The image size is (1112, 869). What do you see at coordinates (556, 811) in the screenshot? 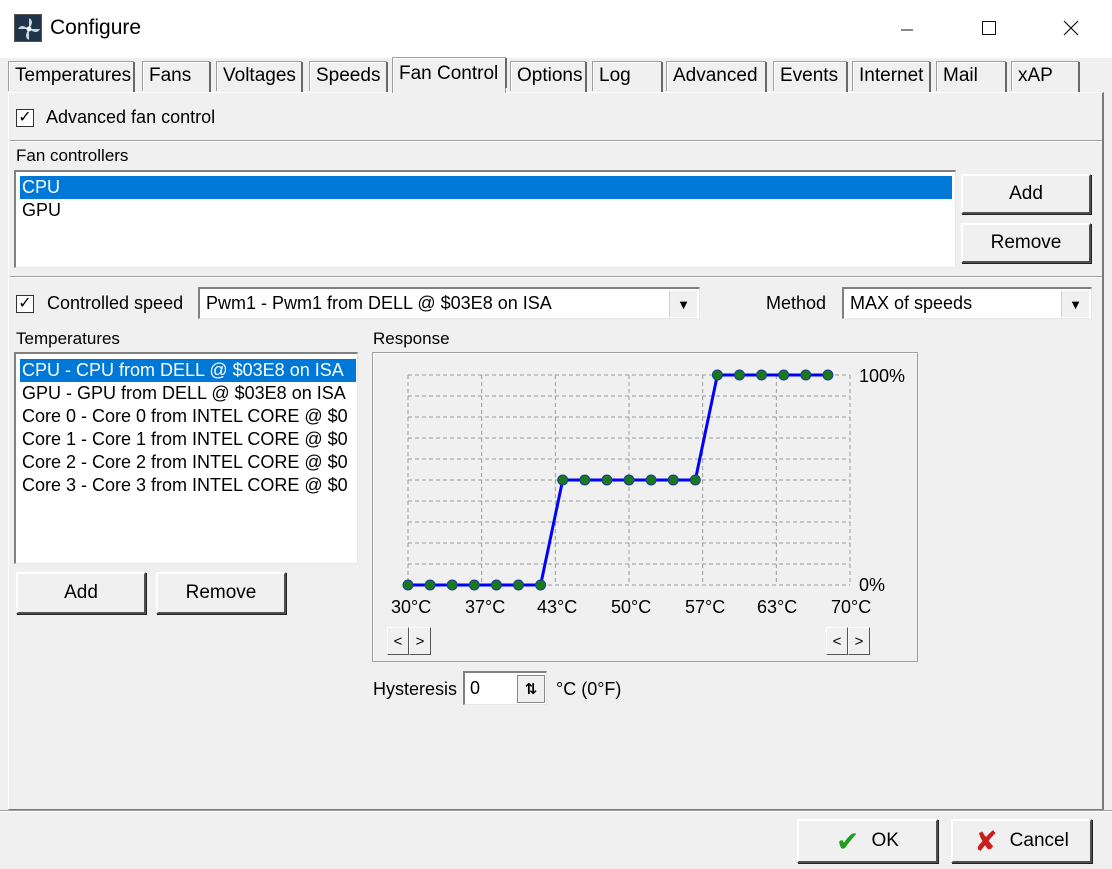
I see `divider` at bounding box center [556, 811].